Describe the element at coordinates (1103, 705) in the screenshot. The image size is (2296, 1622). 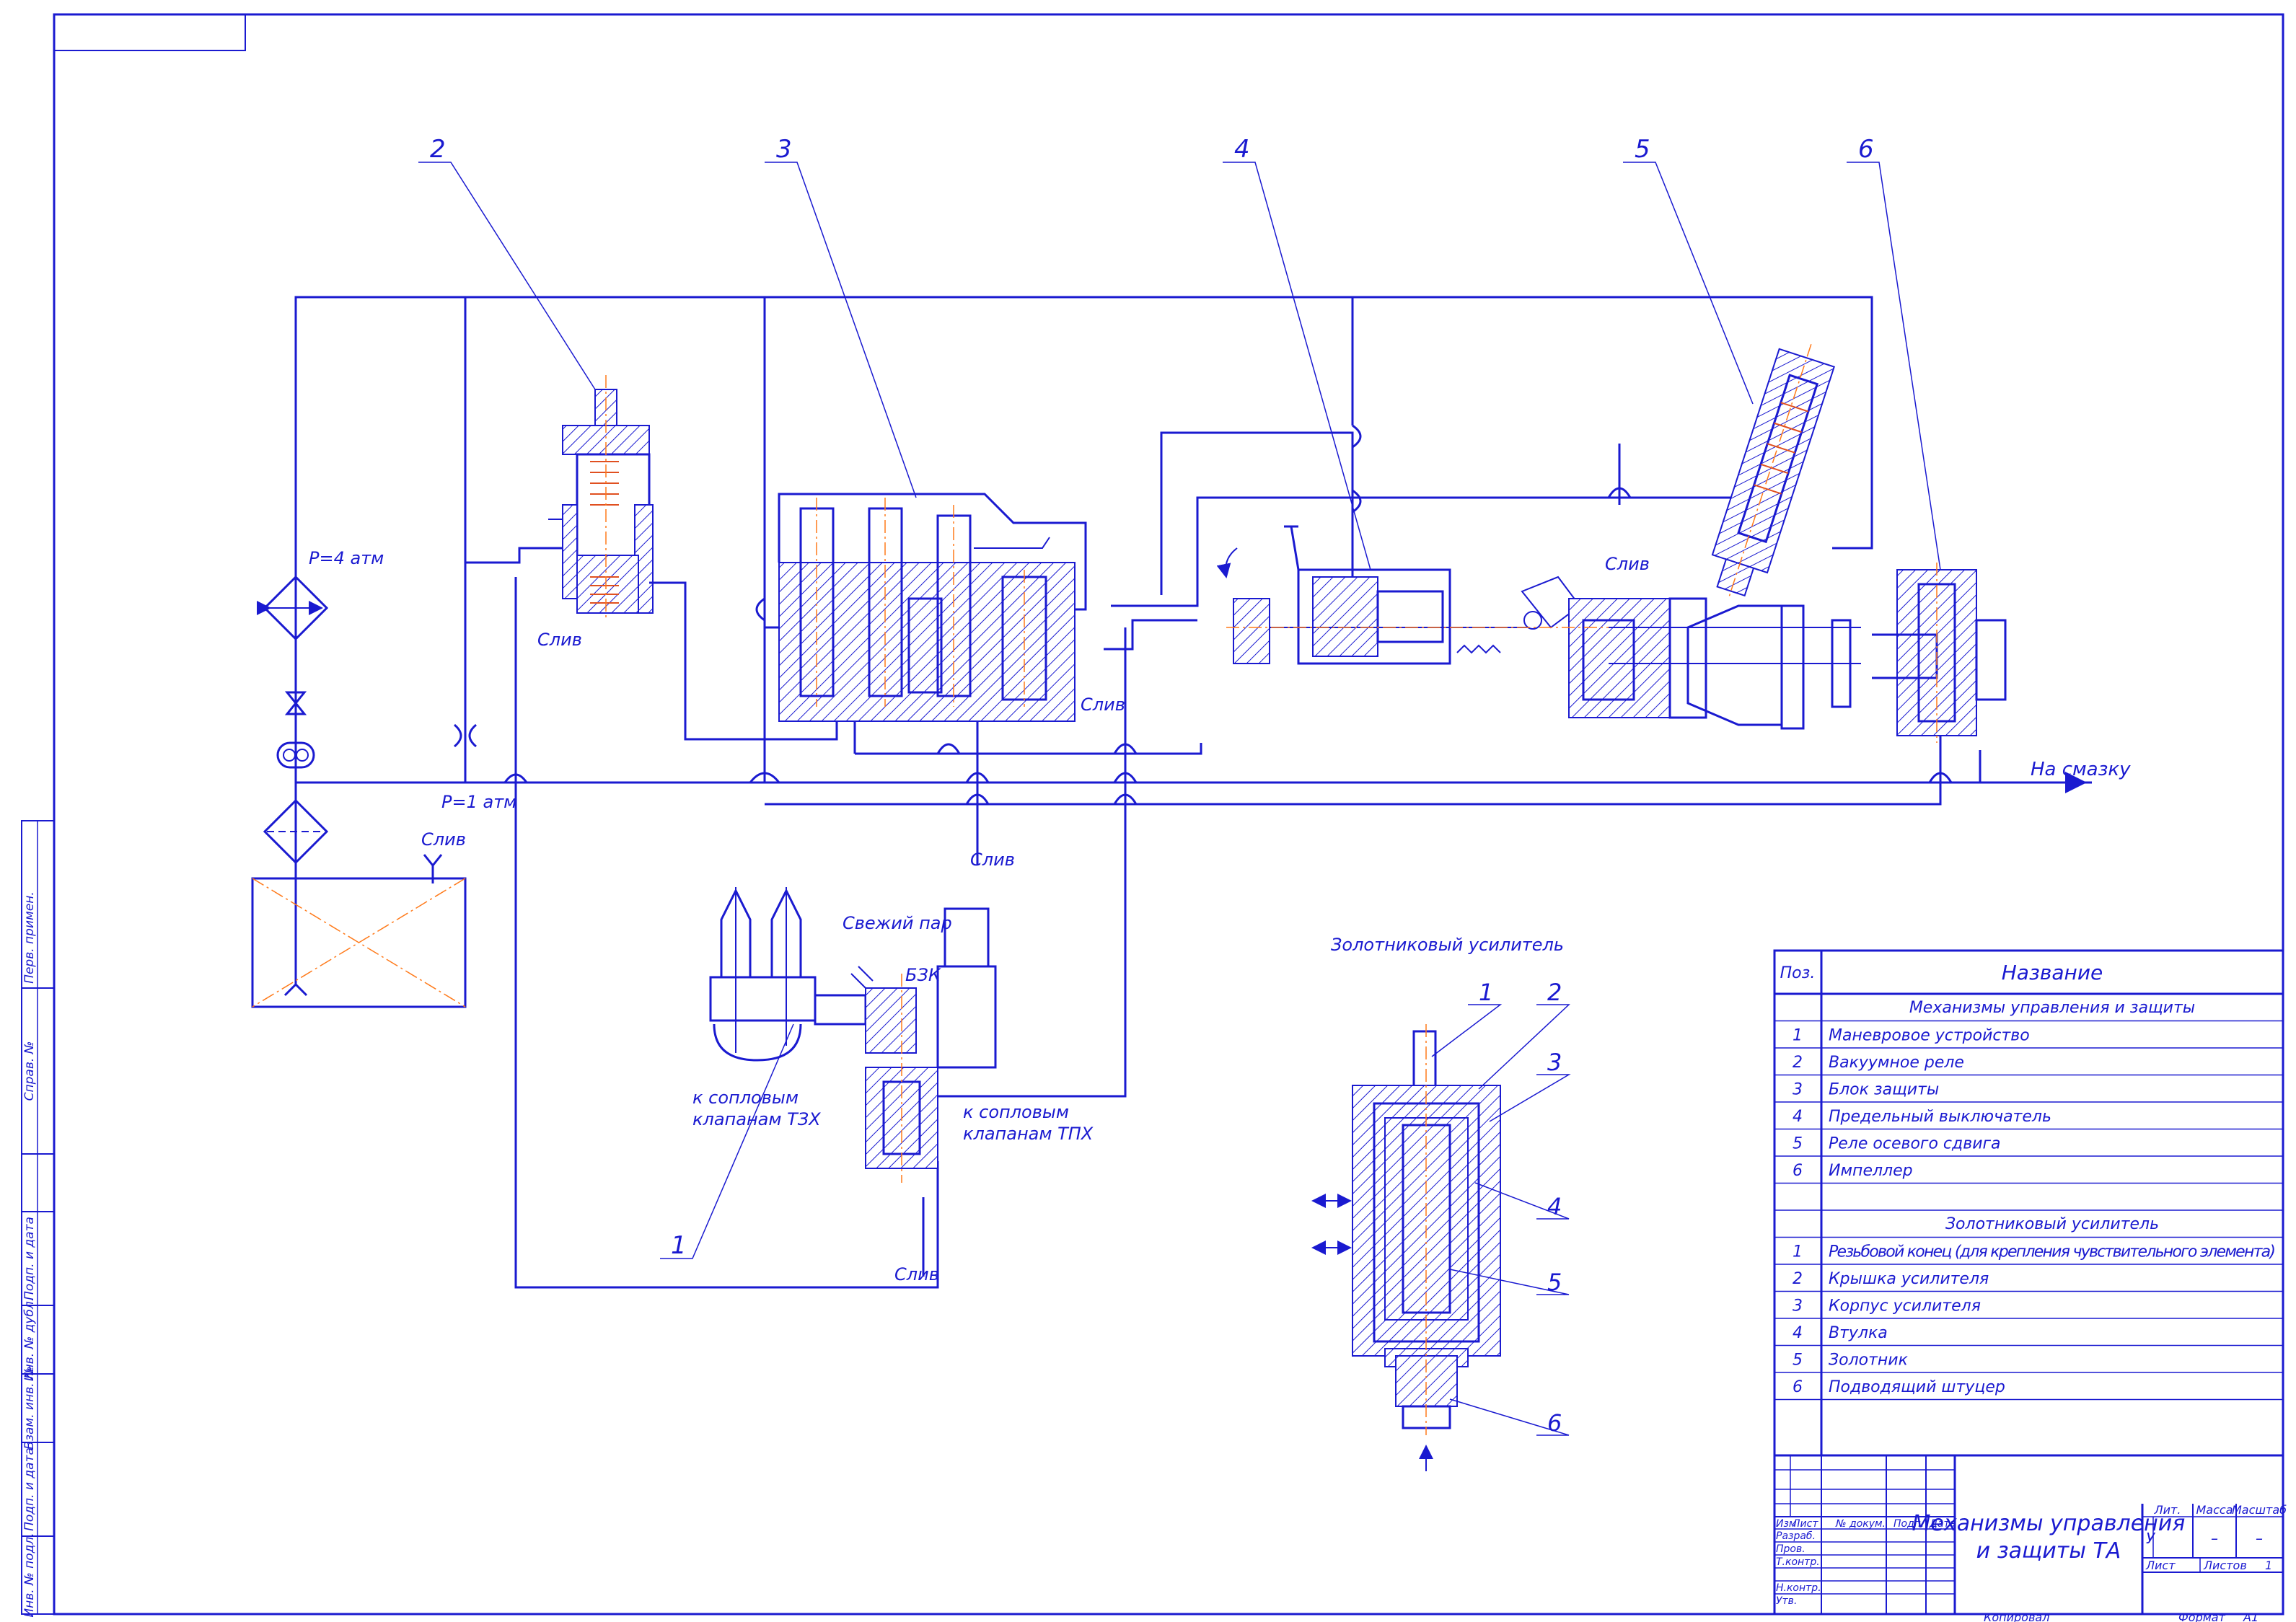
I see `label-drain-3: Слив` at that location.